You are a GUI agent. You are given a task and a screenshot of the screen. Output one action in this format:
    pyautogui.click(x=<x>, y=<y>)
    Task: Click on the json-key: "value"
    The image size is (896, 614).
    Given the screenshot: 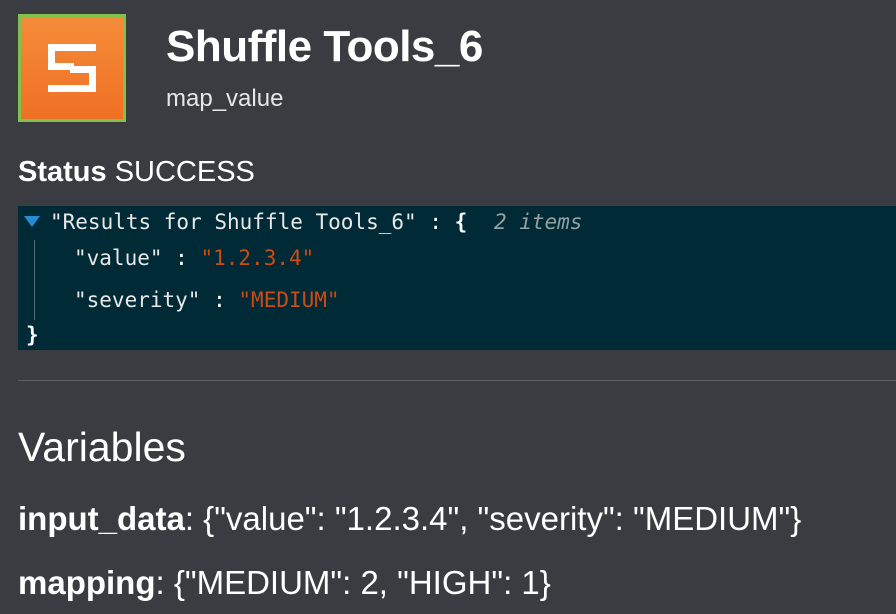 What is the action you would take?
    pyautogui.click(x=118, y=258)
    